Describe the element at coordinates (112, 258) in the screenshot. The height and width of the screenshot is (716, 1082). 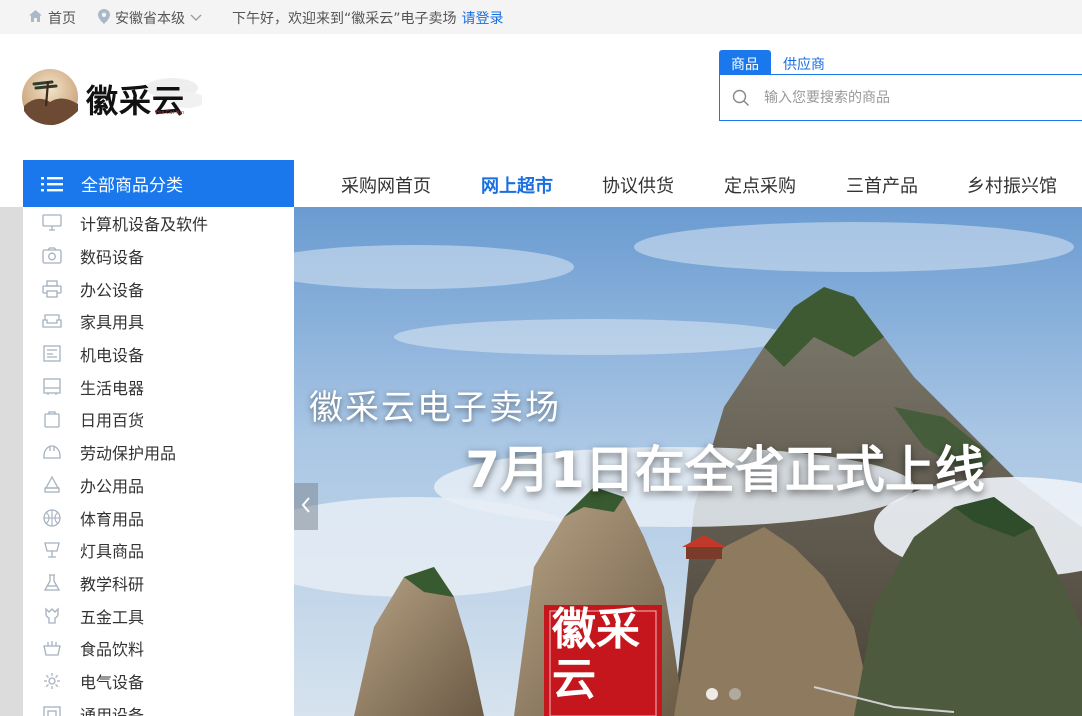
I see `category-label: 数码设备` at that location.